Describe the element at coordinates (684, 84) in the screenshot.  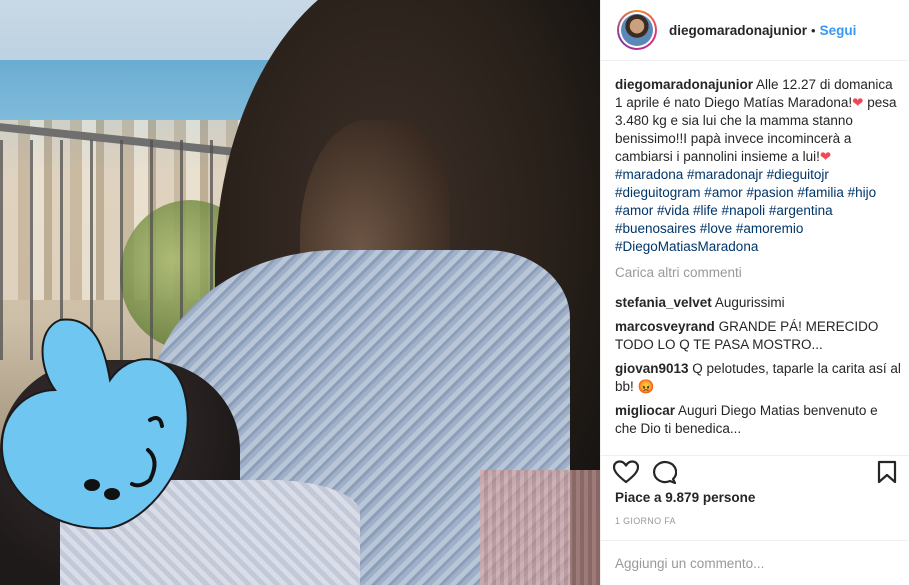
I see `caption-username: diegomaradonajunior` at that location.